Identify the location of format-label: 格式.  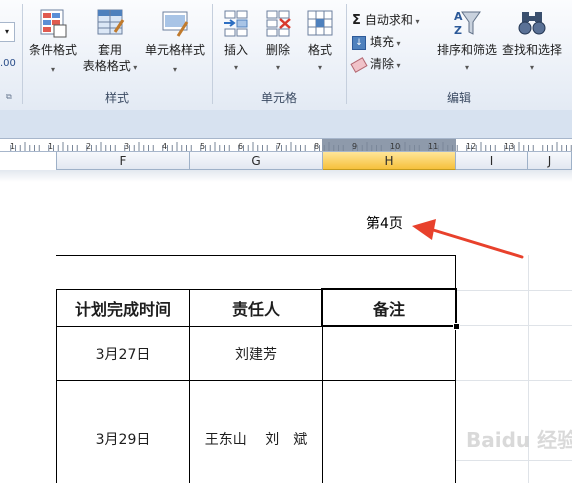
(319, 50).